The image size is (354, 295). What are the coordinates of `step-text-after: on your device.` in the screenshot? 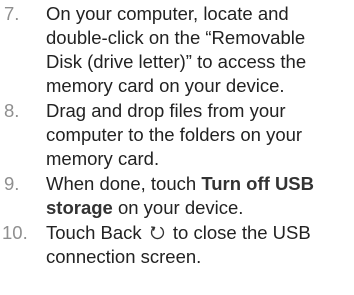 It's located at (178, 207).